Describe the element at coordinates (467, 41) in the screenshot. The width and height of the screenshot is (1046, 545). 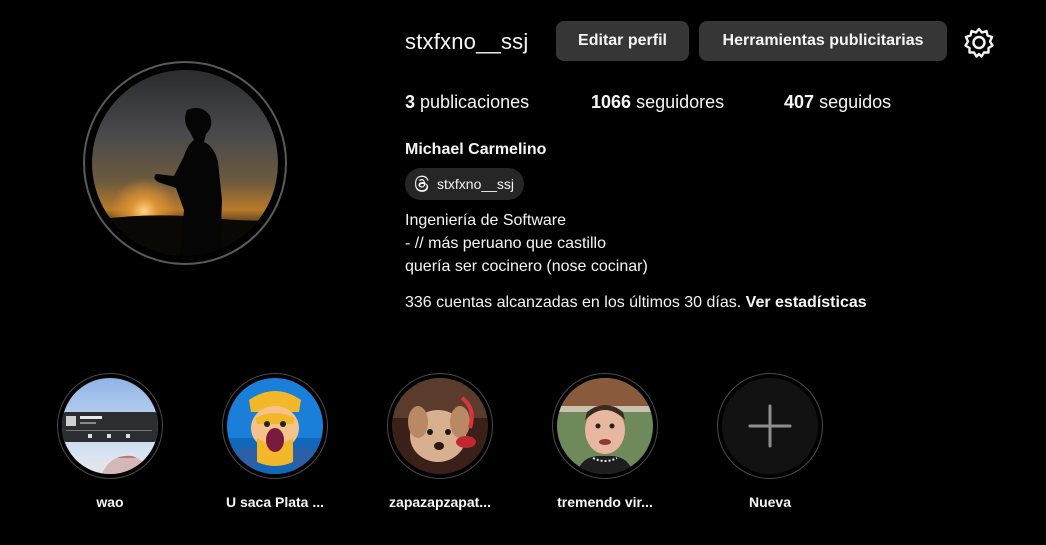
I see `username: stxfxno__ssj` at that location.